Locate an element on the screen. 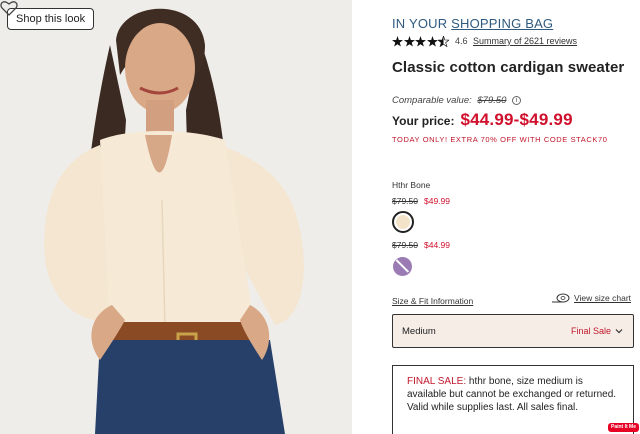 This screenshot has height=434, width=640. final-sale-tag: Final Sale is located at coordinates (591, 331).